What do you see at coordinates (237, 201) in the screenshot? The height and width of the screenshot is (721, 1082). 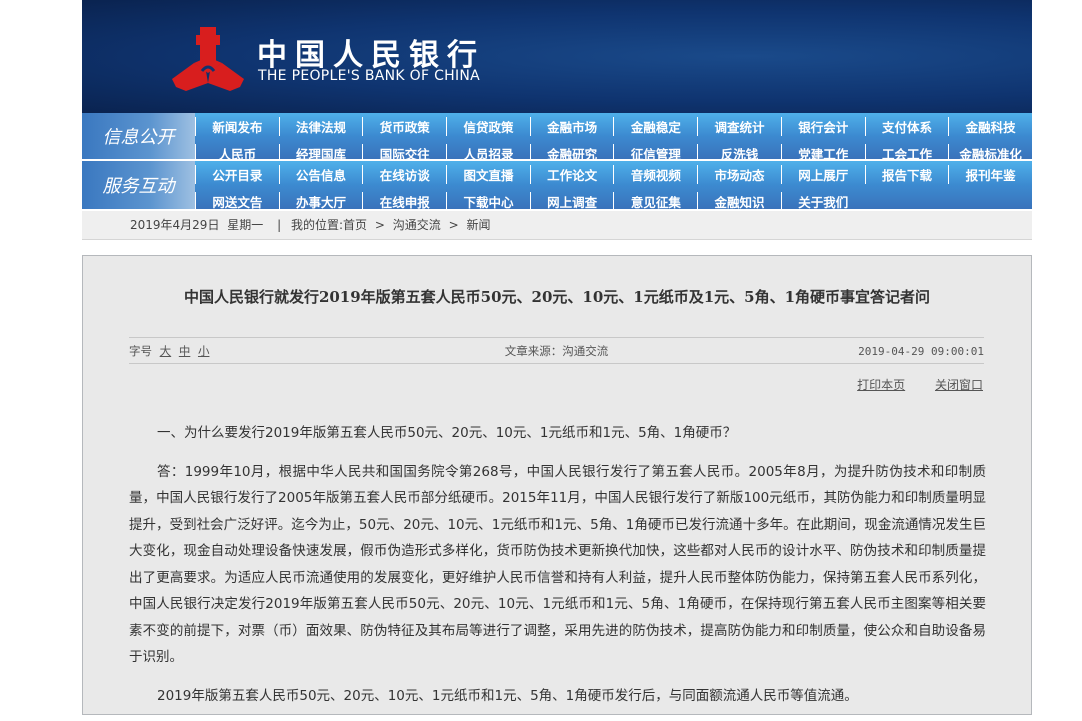 I see `nav-item: 网送文告` at bounding box center [237, 201].